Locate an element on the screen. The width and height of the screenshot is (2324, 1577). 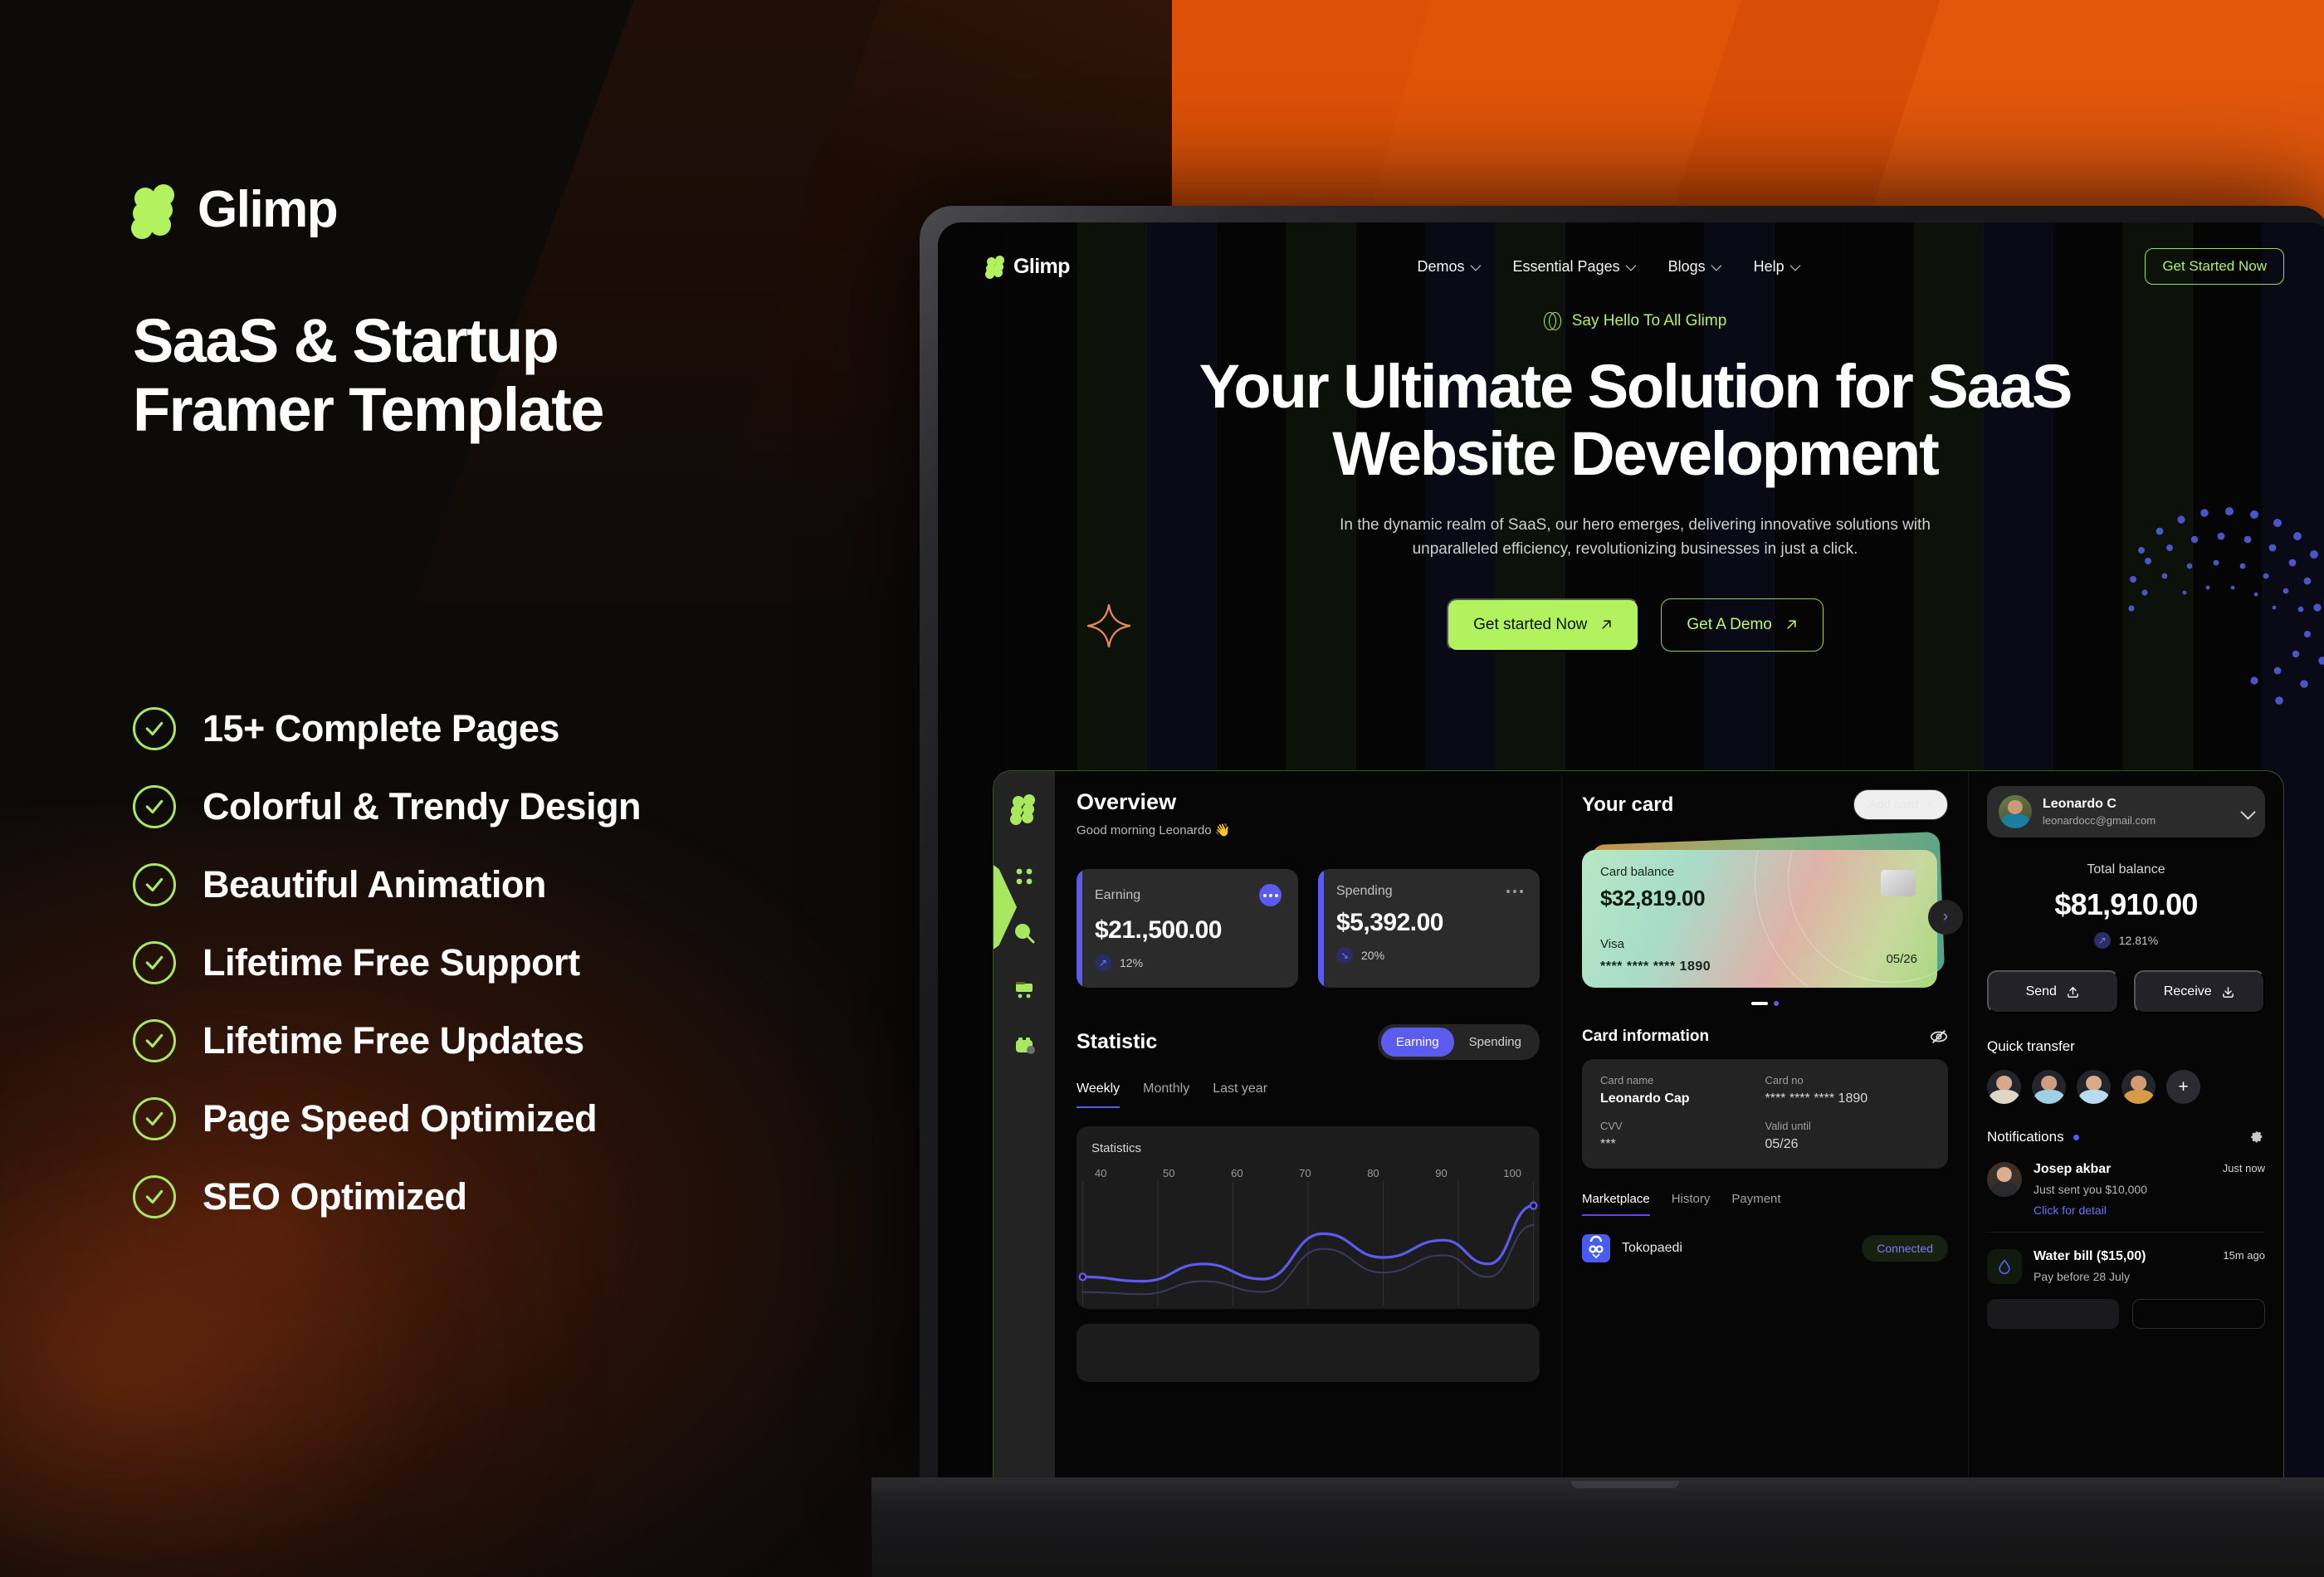
sparkle-icon is located at coordinates (1108, 625).